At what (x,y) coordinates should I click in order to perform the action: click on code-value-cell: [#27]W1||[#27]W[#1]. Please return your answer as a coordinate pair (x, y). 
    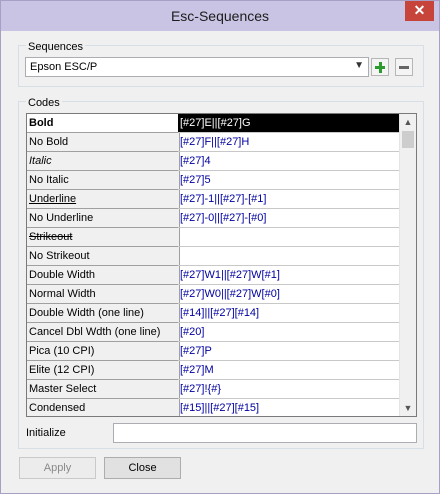
    Looking at the image, I should click on (290, 275).